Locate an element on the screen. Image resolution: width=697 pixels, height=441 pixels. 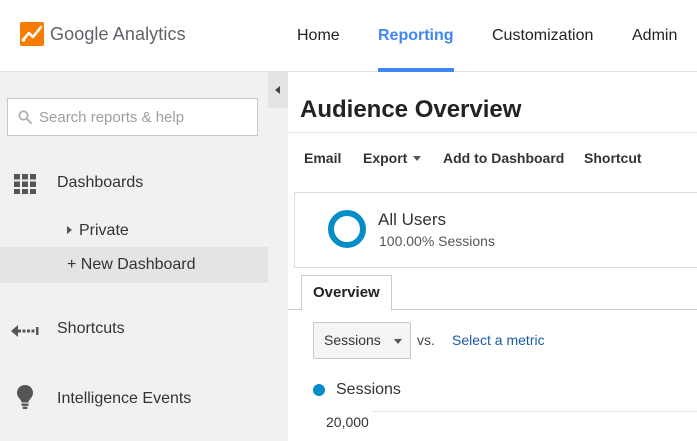
sidebar-item-label: Shortcuts is located at coordinates (91, 328).